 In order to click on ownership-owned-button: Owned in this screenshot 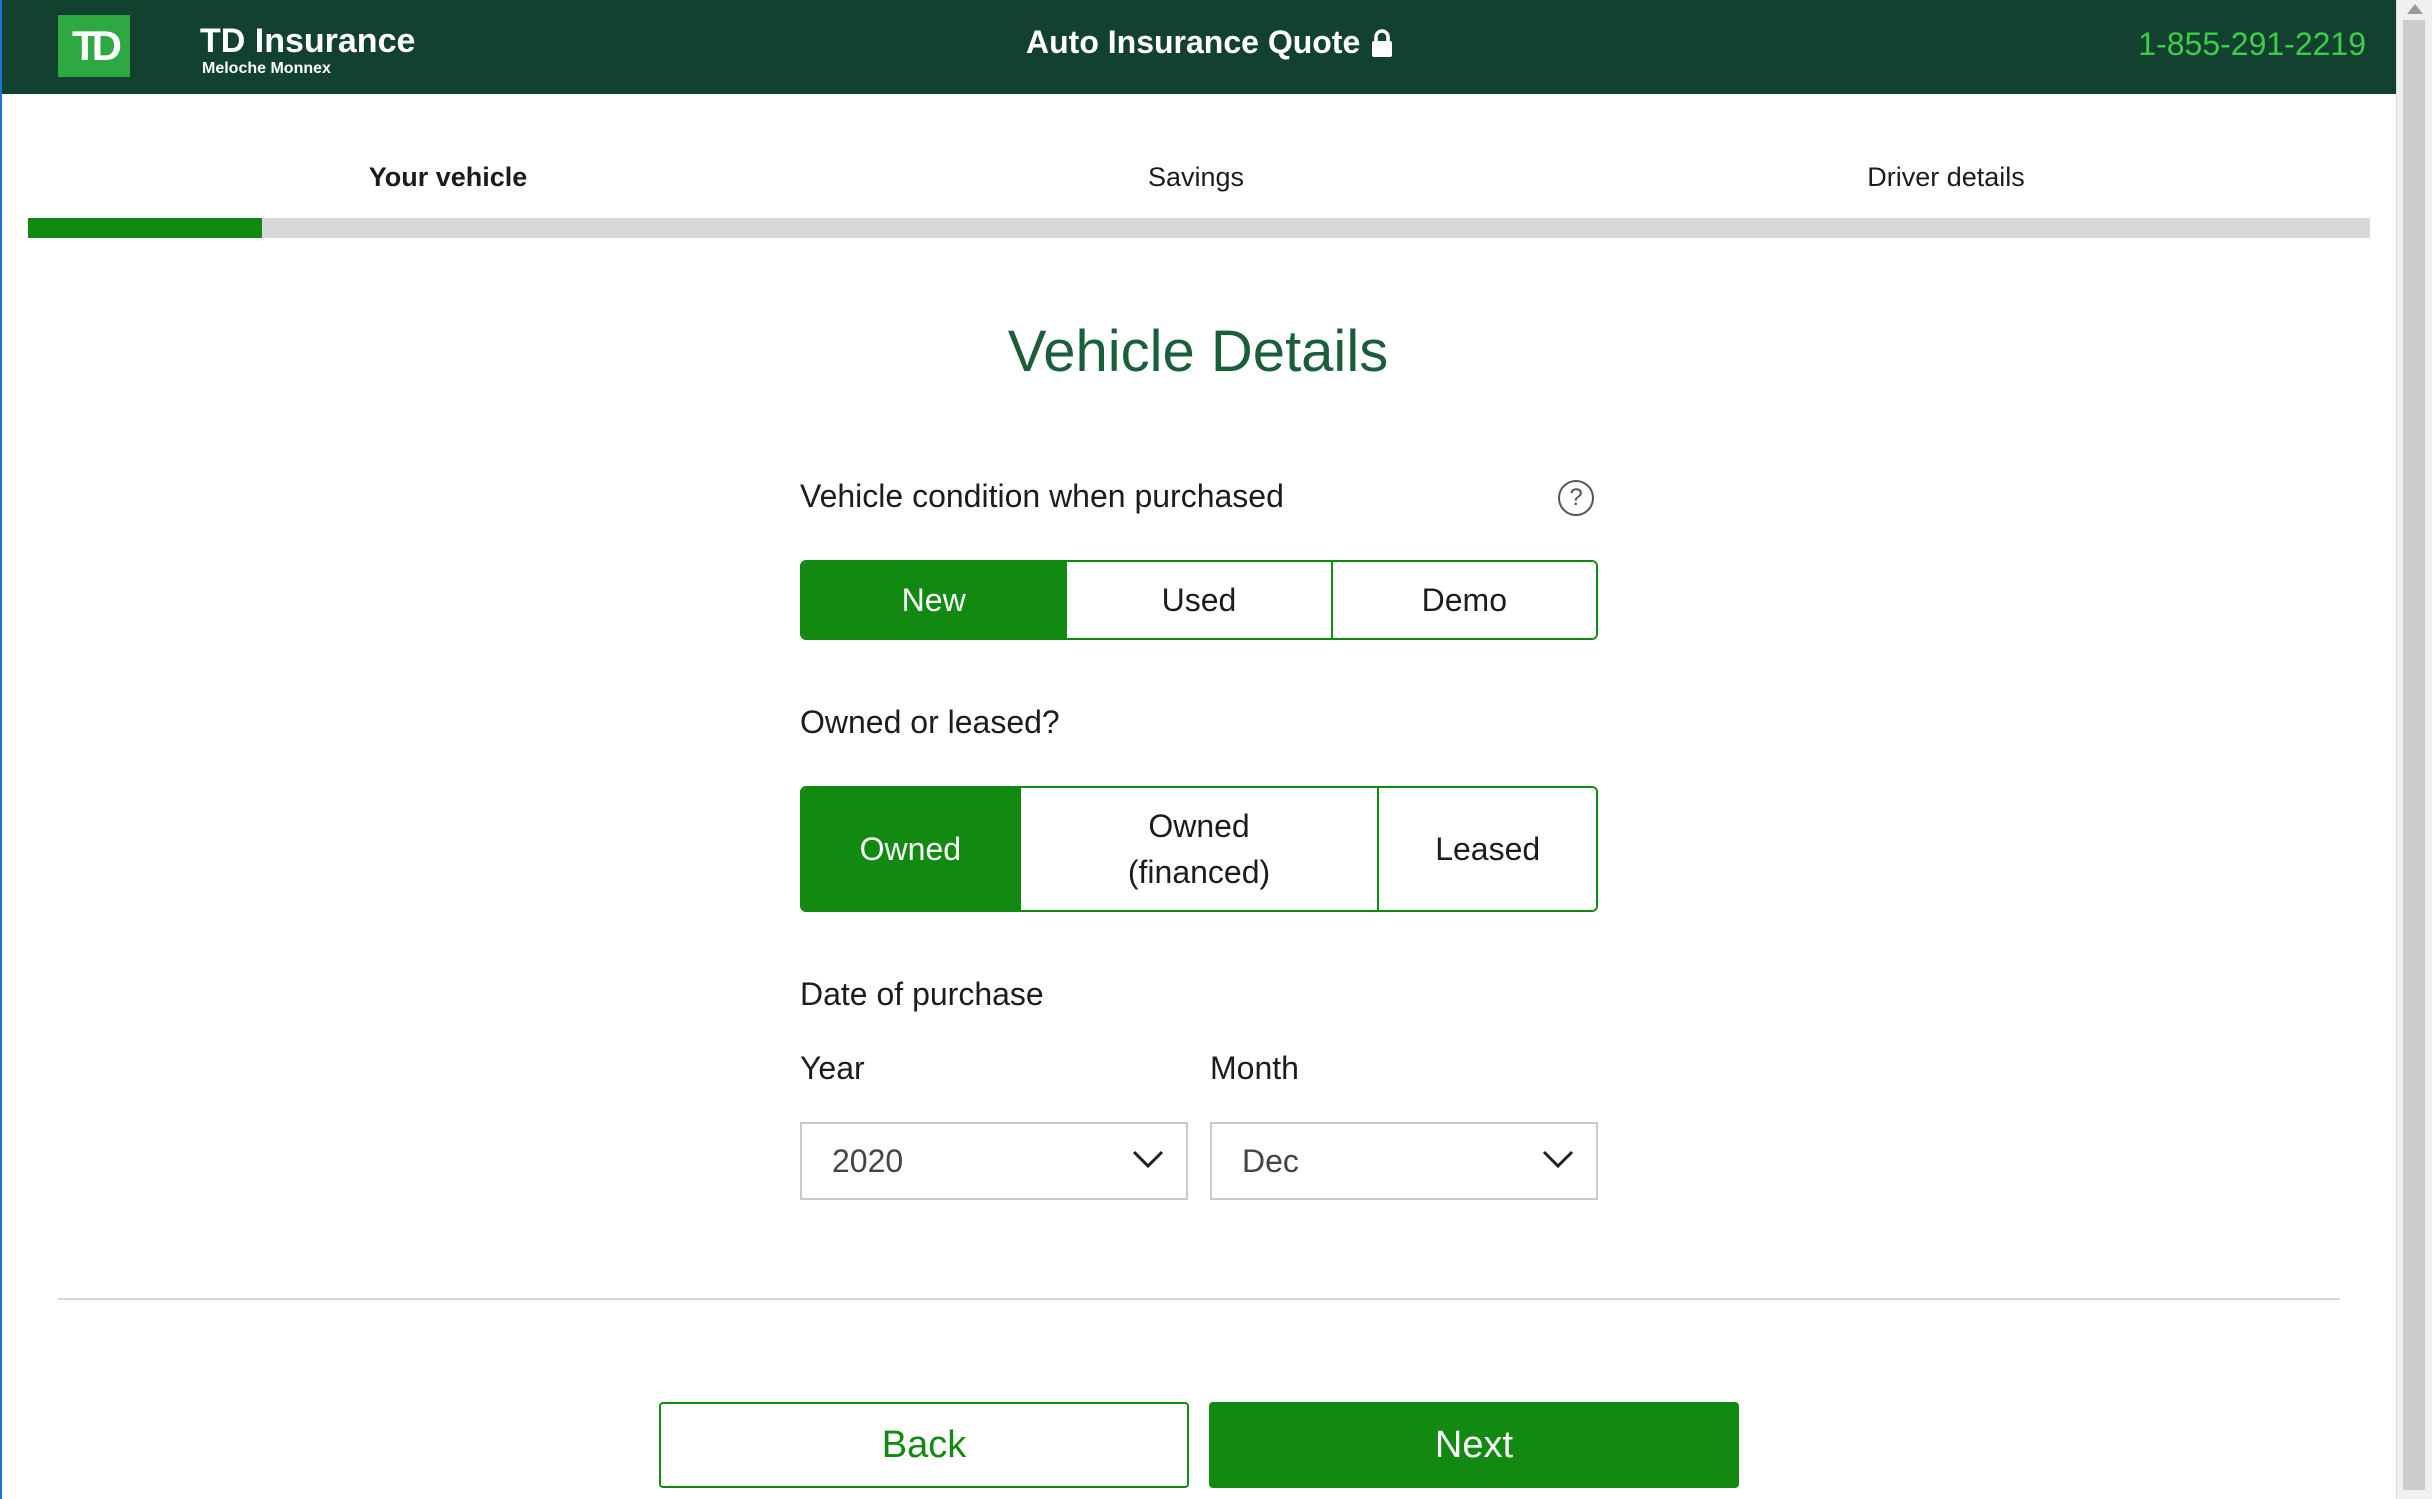, I will do `click(910, 849)`.